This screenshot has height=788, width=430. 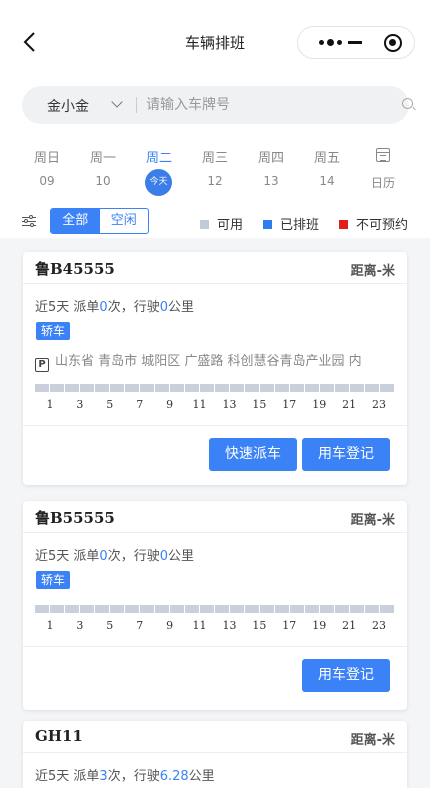 What do you see at coordinates (327, 170) in the screenshot?
I see `day-friday: 周五 14` at bounding box center [327, 170].